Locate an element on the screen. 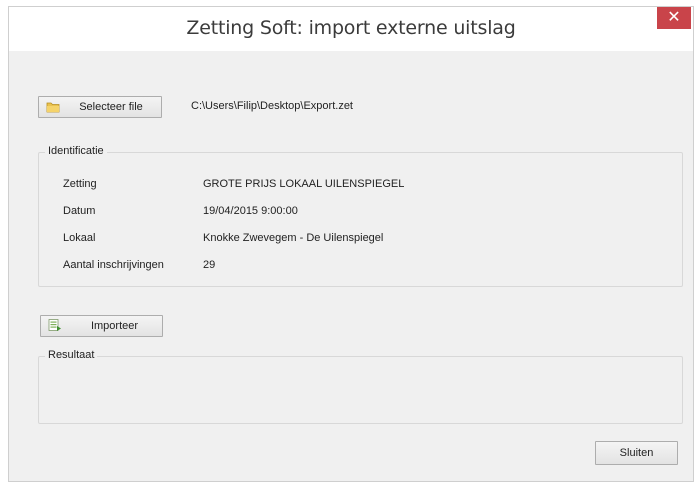  file-path-text: C:\Users\Filip\Desktop\Export.zet is located at coordinates (272, 106).